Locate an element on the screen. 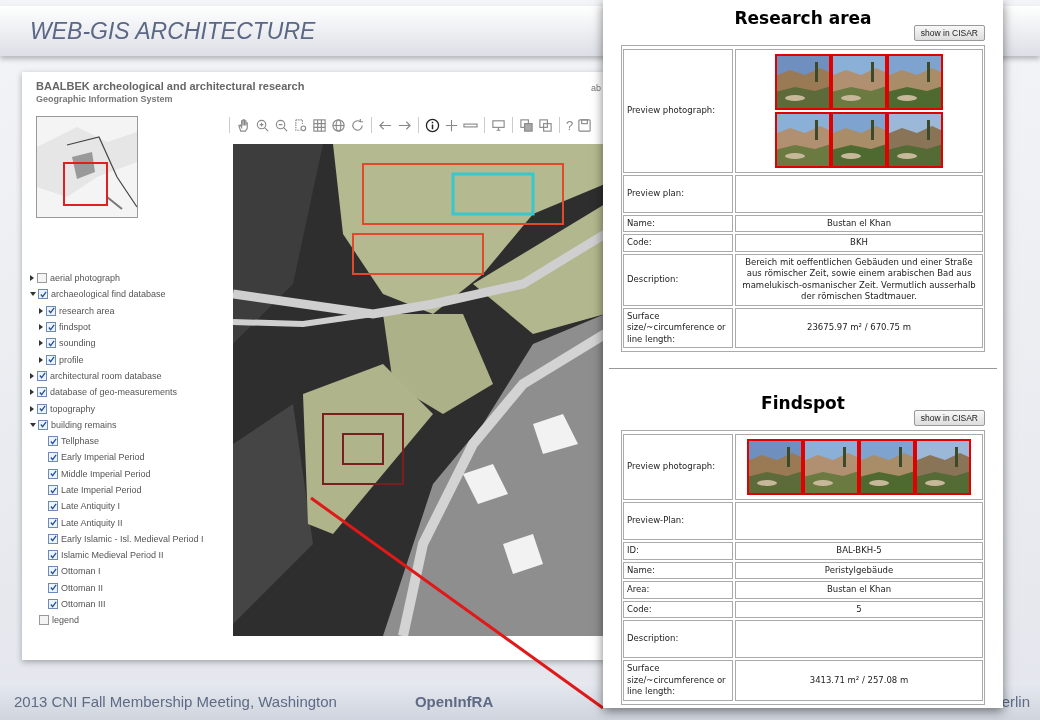 Image resolution: width=1040 pixels, height=720 pixels. layers-b-icon is located at coordinates (545, 125).